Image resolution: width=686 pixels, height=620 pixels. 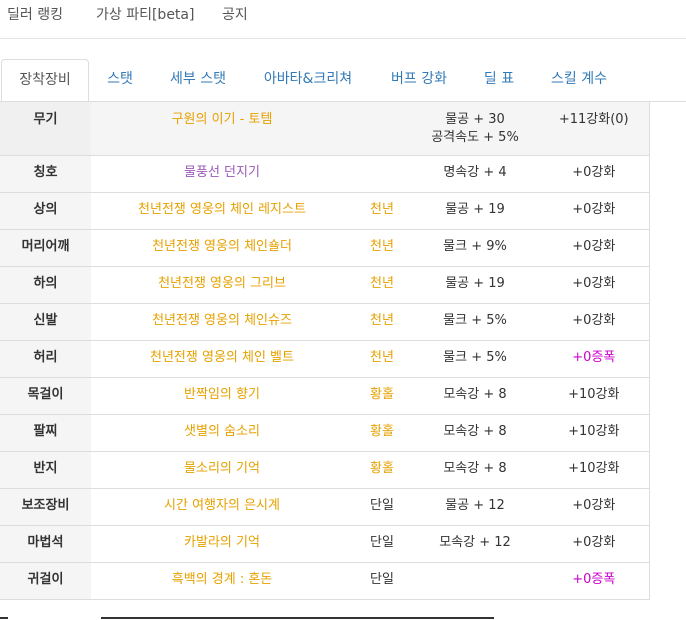 I want to click on item-name-link: 천년전쟁 영웅의 체인숄더, so click(x=222, y=246).